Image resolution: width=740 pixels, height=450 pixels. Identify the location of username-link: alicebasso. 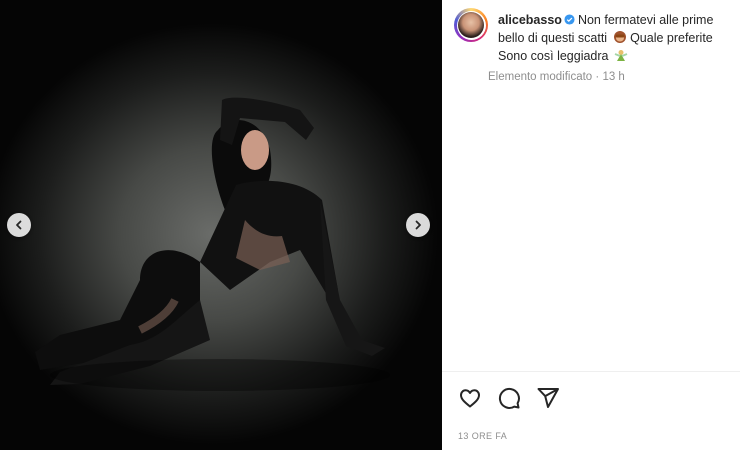
(530, 20).